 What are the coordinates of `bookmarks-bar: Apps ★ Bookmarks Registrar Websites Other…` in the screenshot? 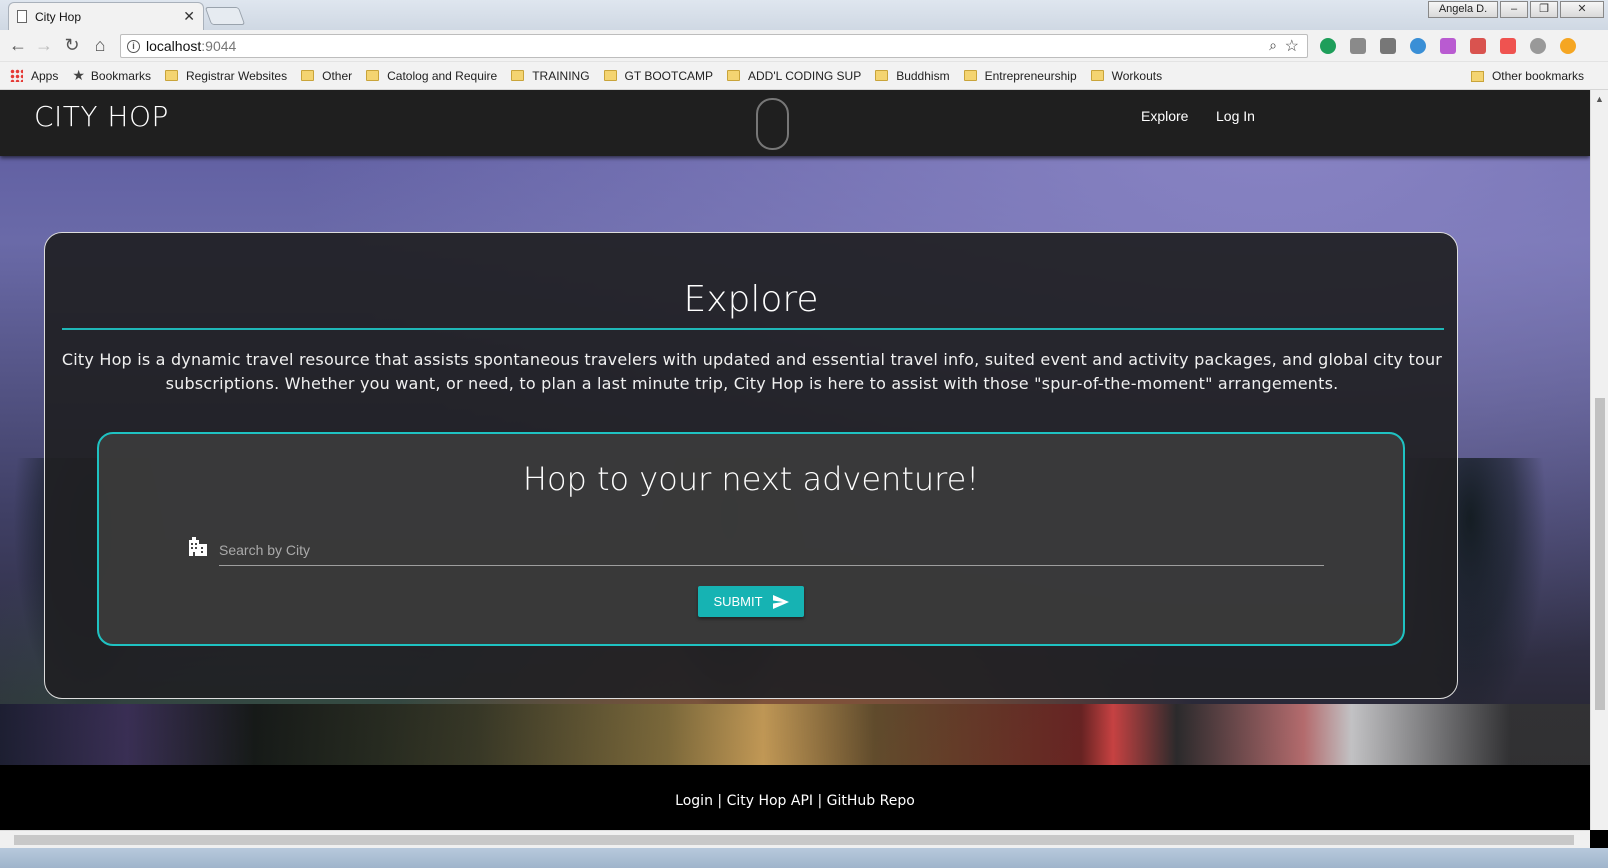 It's located at (804, 76).